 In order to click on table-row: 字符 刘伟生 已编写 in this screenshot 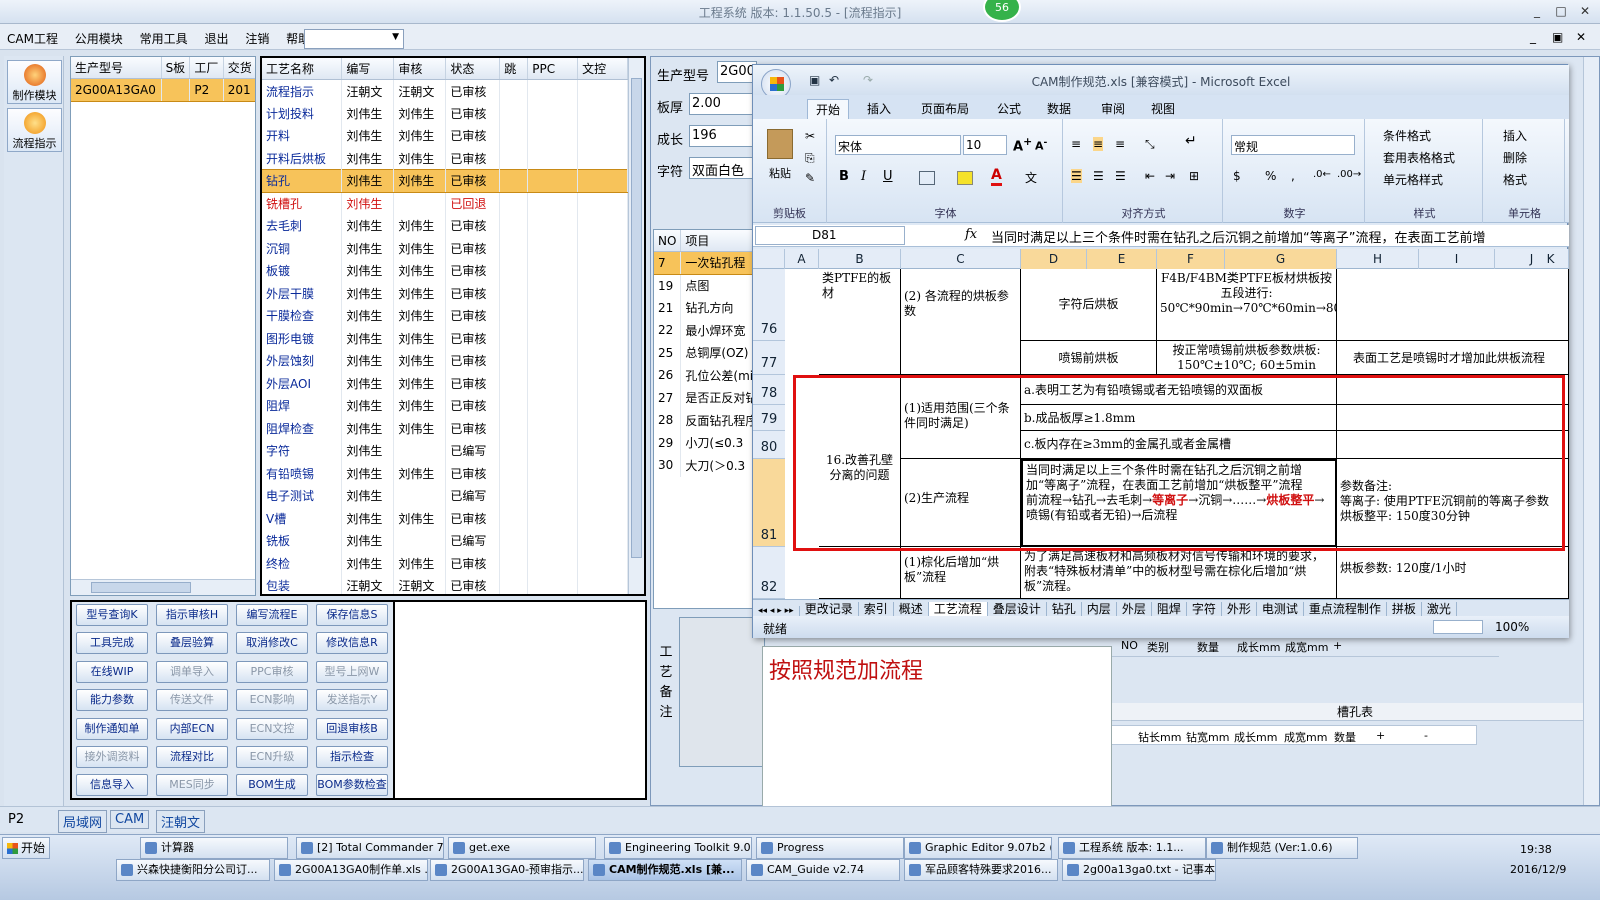, I will do `click(445, 450)`.